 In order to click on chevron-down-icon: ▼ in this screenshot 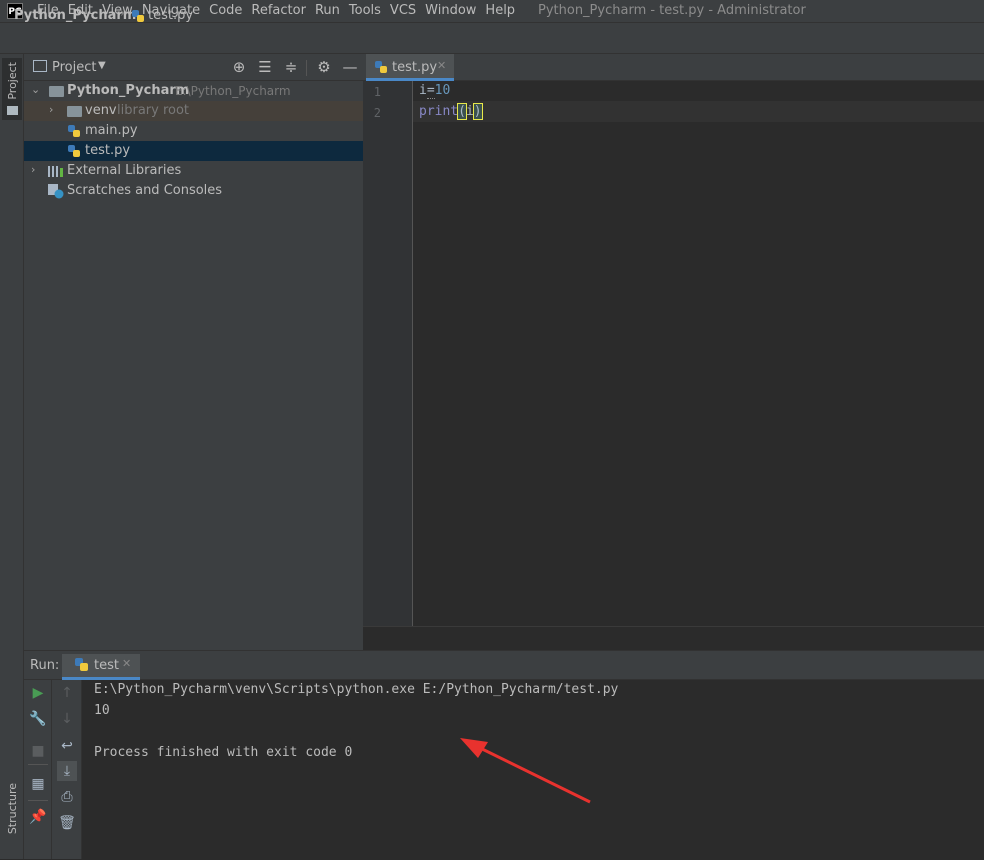, I will do `click(102, 65)`.